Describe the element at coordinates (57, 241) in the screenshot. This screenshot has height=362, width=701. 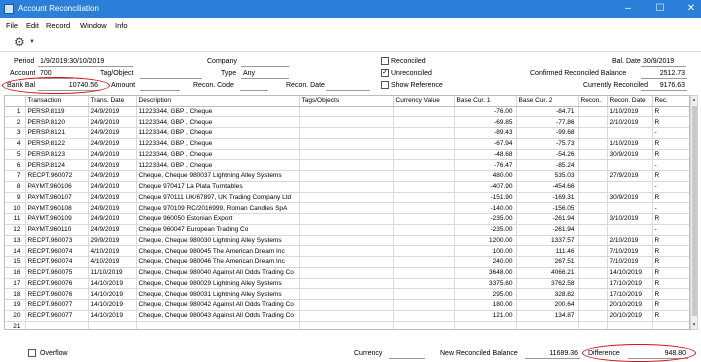
I see `transaction-cell: RECPT.960073` at that location.